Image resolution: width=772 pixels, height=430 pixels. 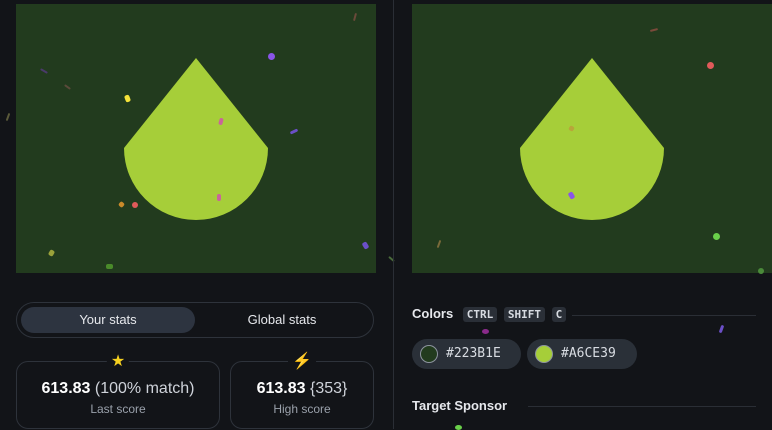 I want to click on last-score-card: ★ 613.83 (100% match) Last score, so click(x=118, y=390).